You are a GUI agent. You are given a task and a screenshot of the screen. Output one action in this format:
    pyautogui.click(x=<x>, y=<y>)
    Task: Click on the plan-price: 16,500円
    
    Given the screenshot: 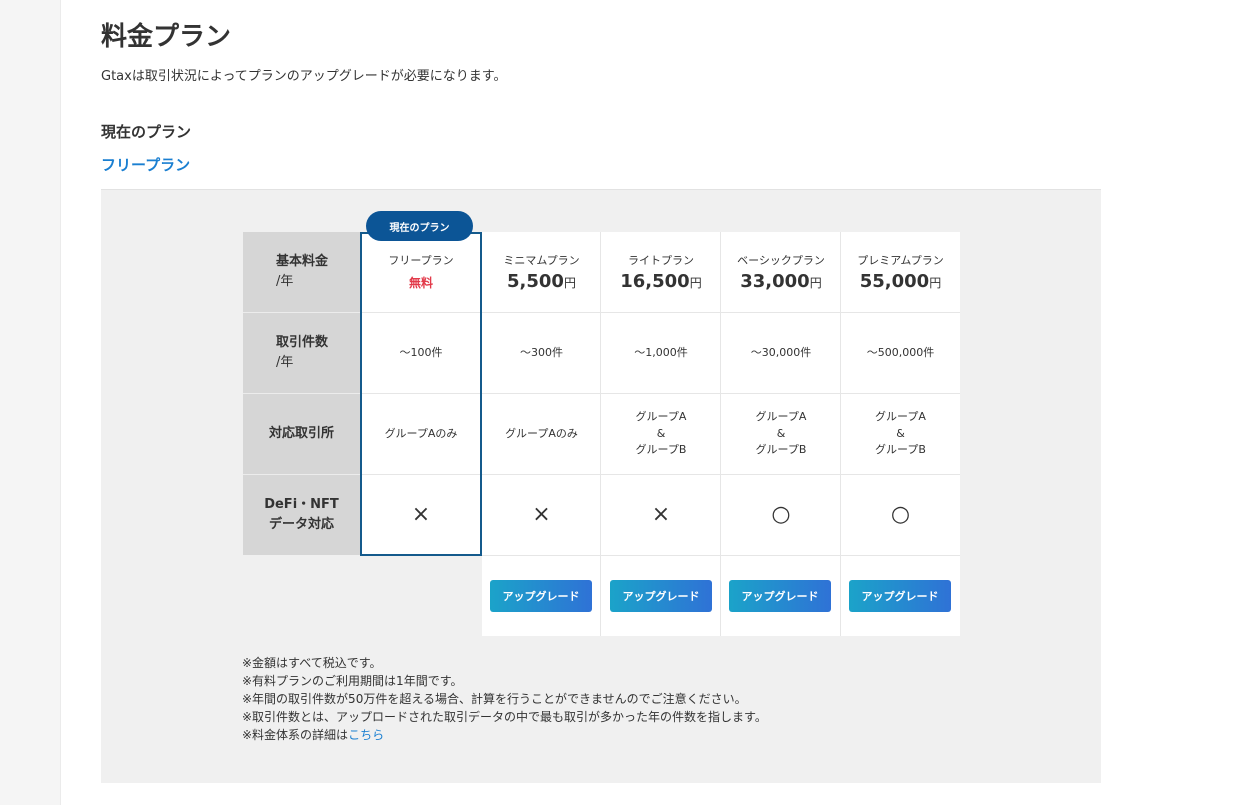 What is the action you would take?
    pyautogui.click(x=661, y=281)
    